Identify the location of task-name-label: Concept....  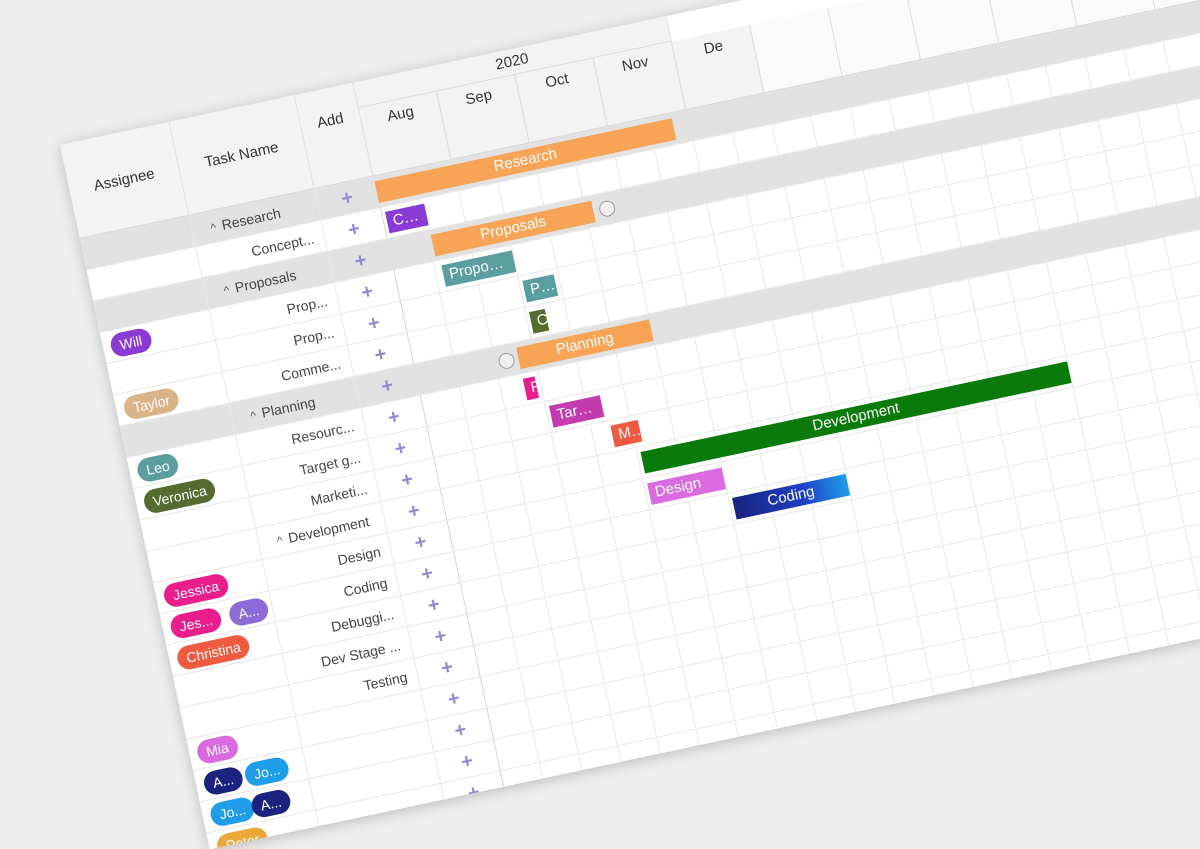
(282, 245).